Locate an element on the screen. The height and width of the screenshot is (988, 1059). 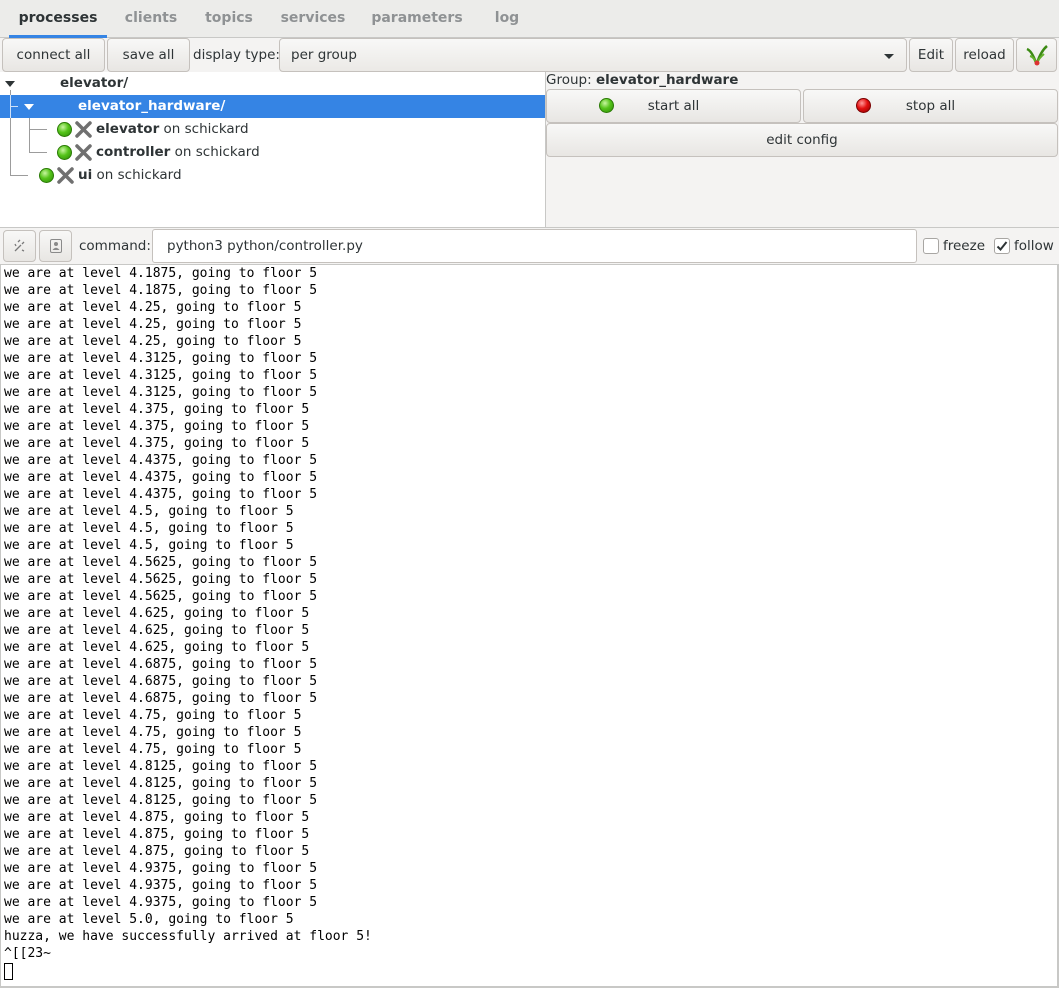
user-button is located at coordinates (55, 246).